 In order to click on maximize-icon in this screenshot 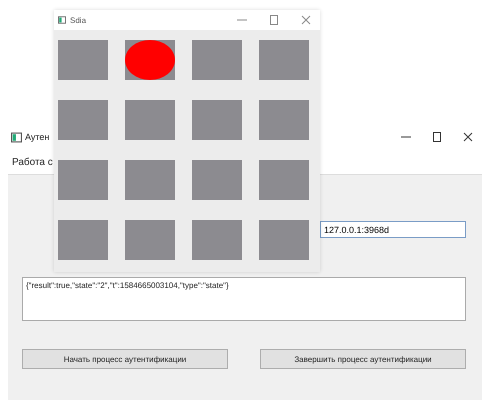, I will do `click(437, 137)`.